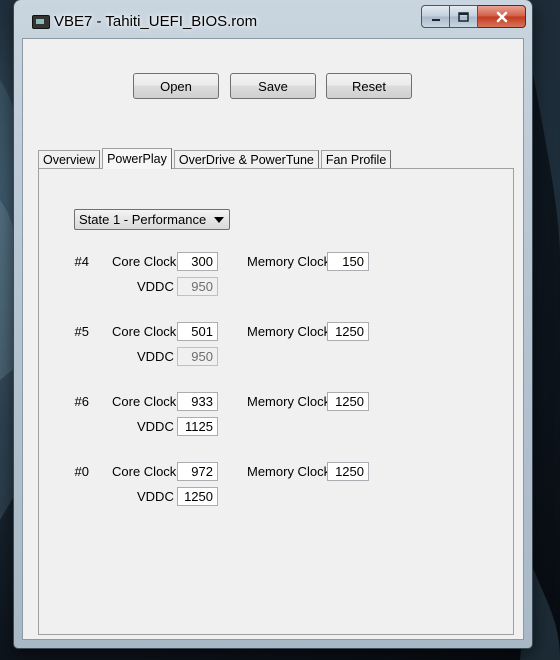  Describe the element at coordinates (69, 159) in the screenshot. I see `tab-overview: Overview` at that location.